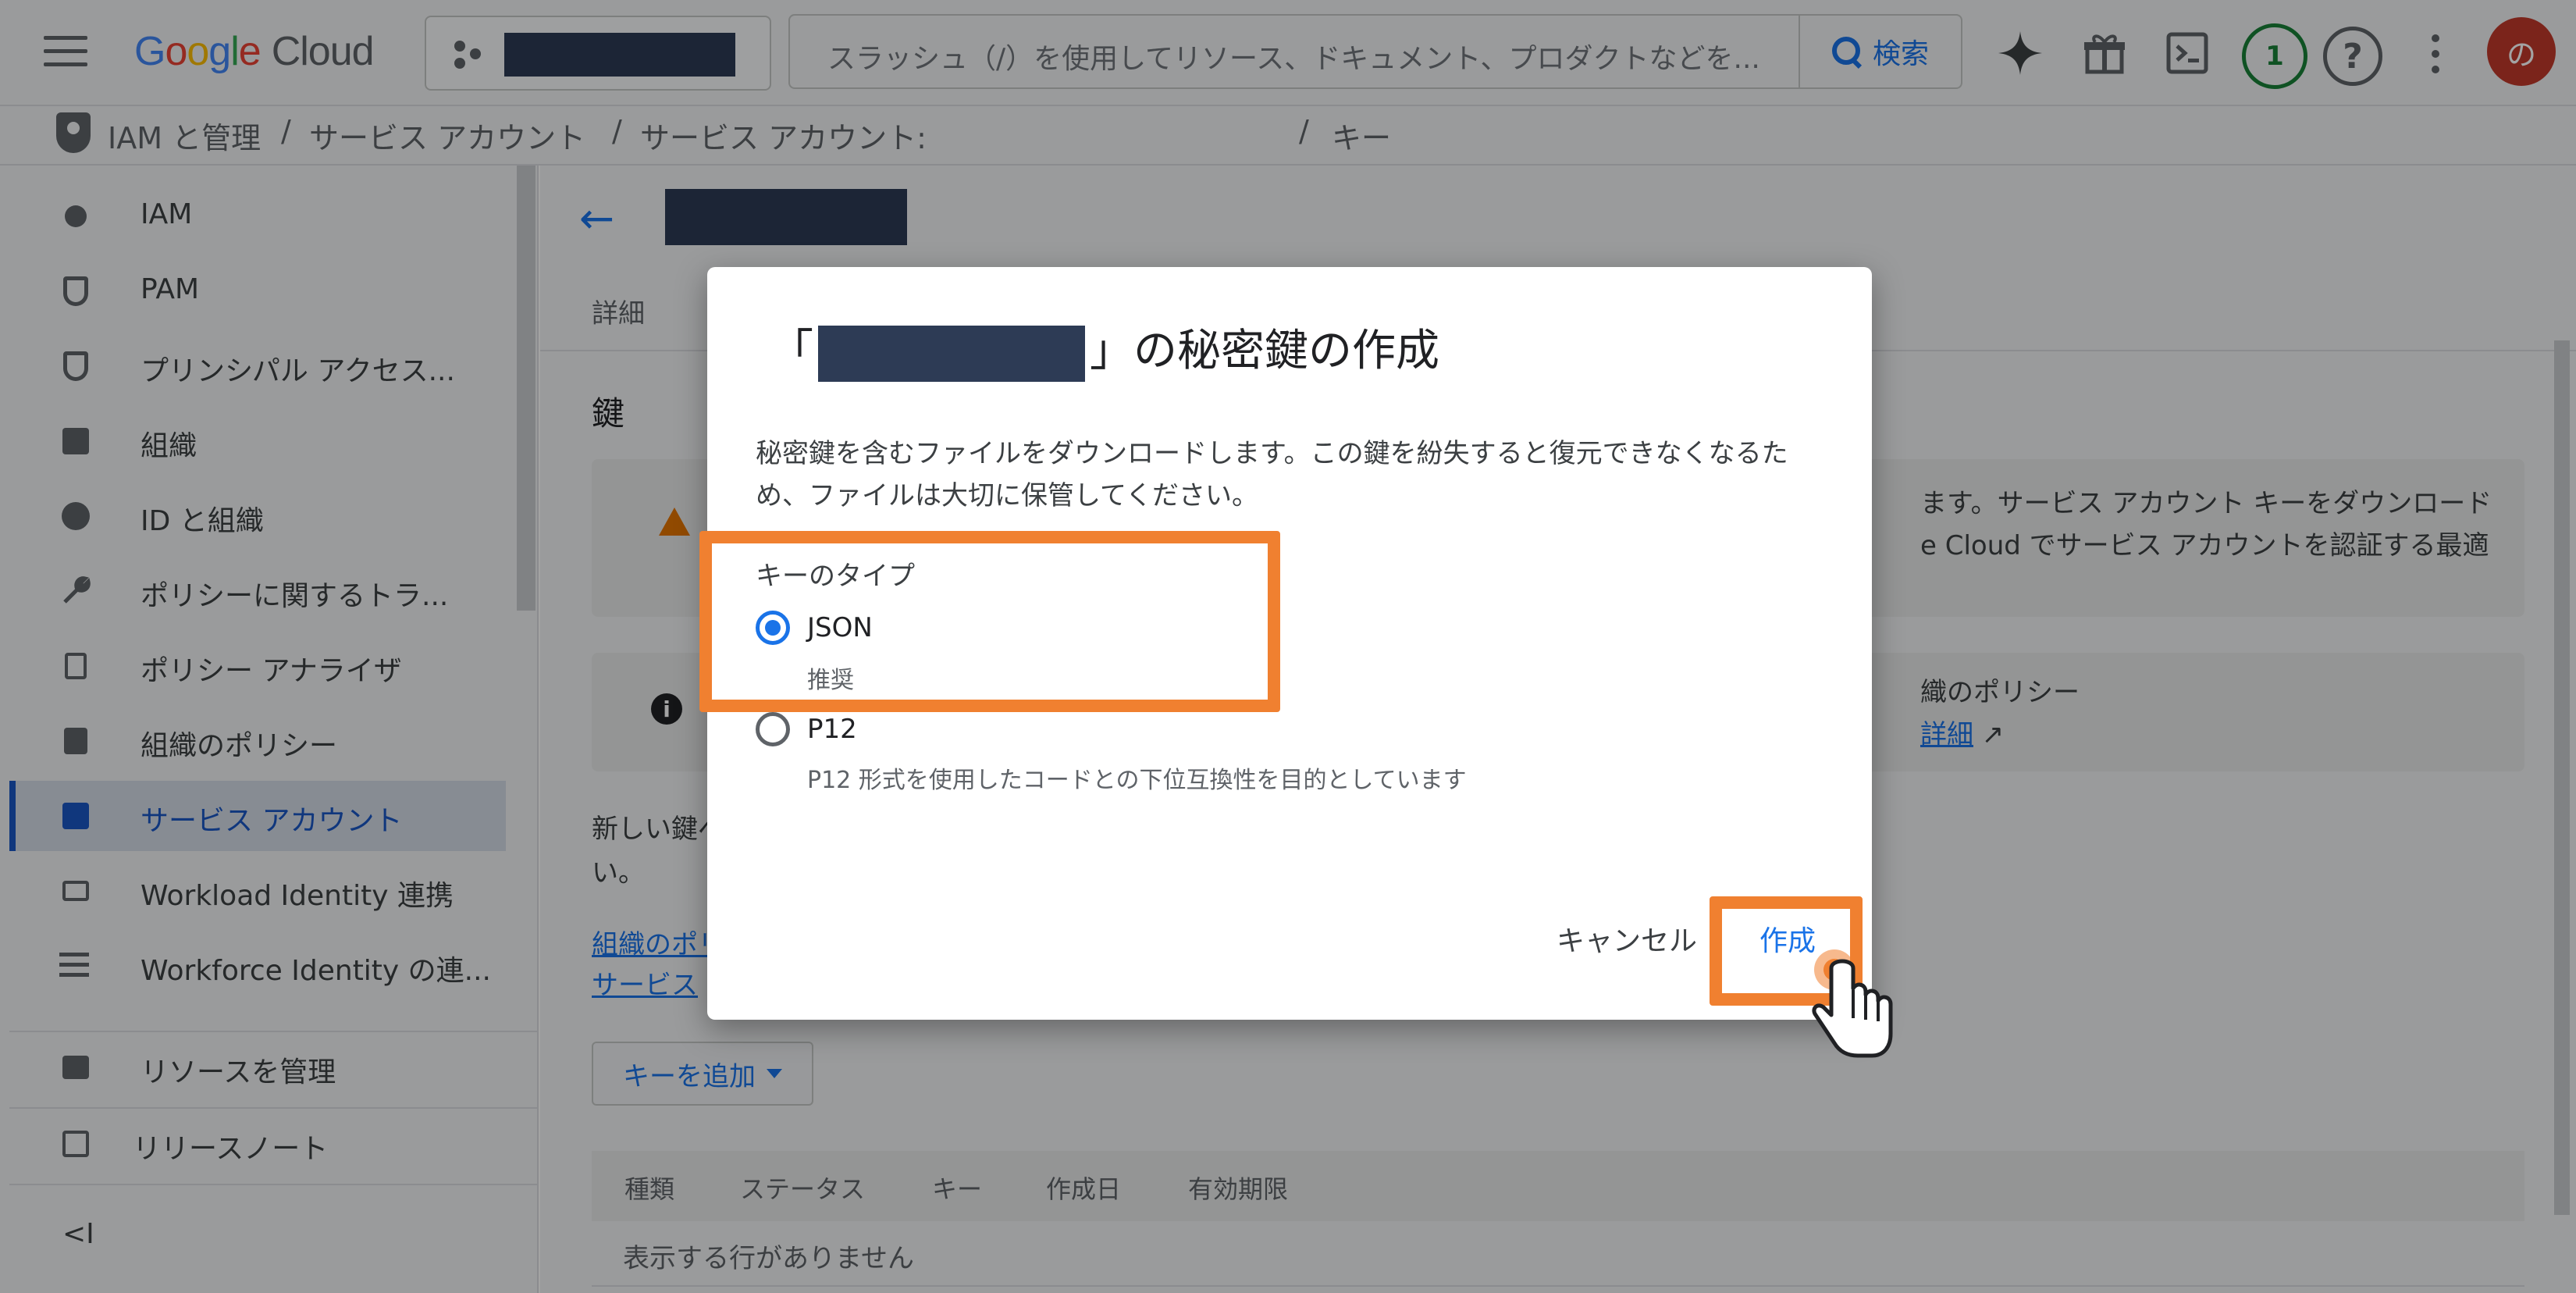  I want to click on radio-p12, so click(773, 729).